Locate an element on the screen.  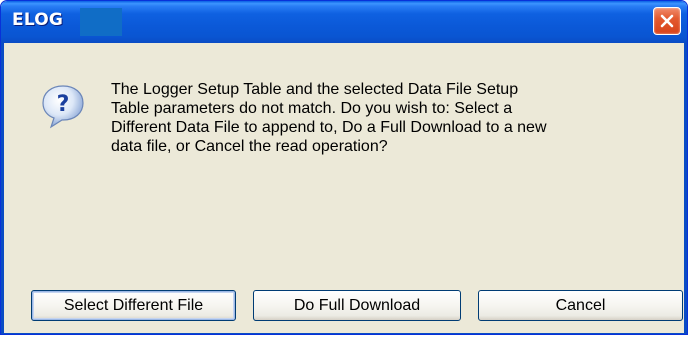
close-icon is located at coordinates (667, 21).